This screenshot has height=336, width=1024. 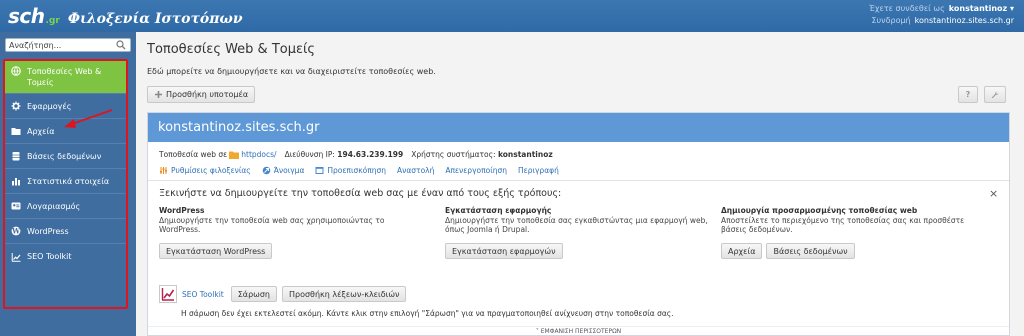 What do you see at coordinates (453, 154) in the screenshot?
I see `system-user-label: Χρήστης συστήματος:` at bounding box center [453, 154].